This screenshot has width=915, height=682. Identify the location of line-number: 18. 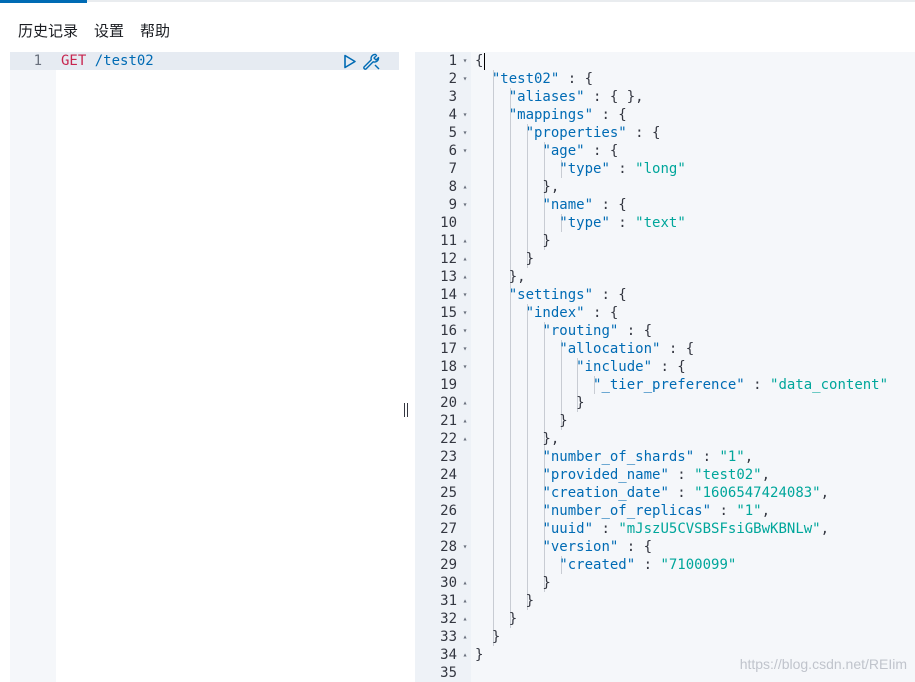
(448, 367).